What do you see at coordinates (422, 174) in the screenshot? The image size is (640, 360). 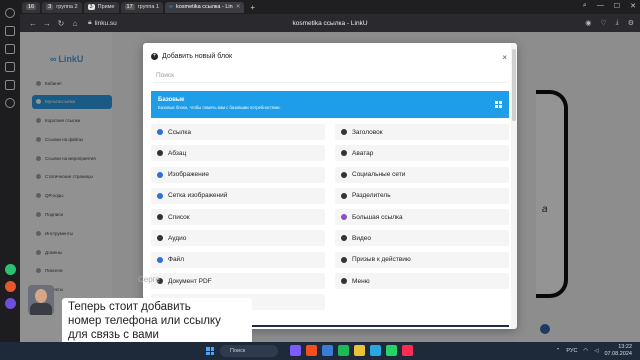 I see `block-option: Социальные сети` at bounding box center [422, 174].